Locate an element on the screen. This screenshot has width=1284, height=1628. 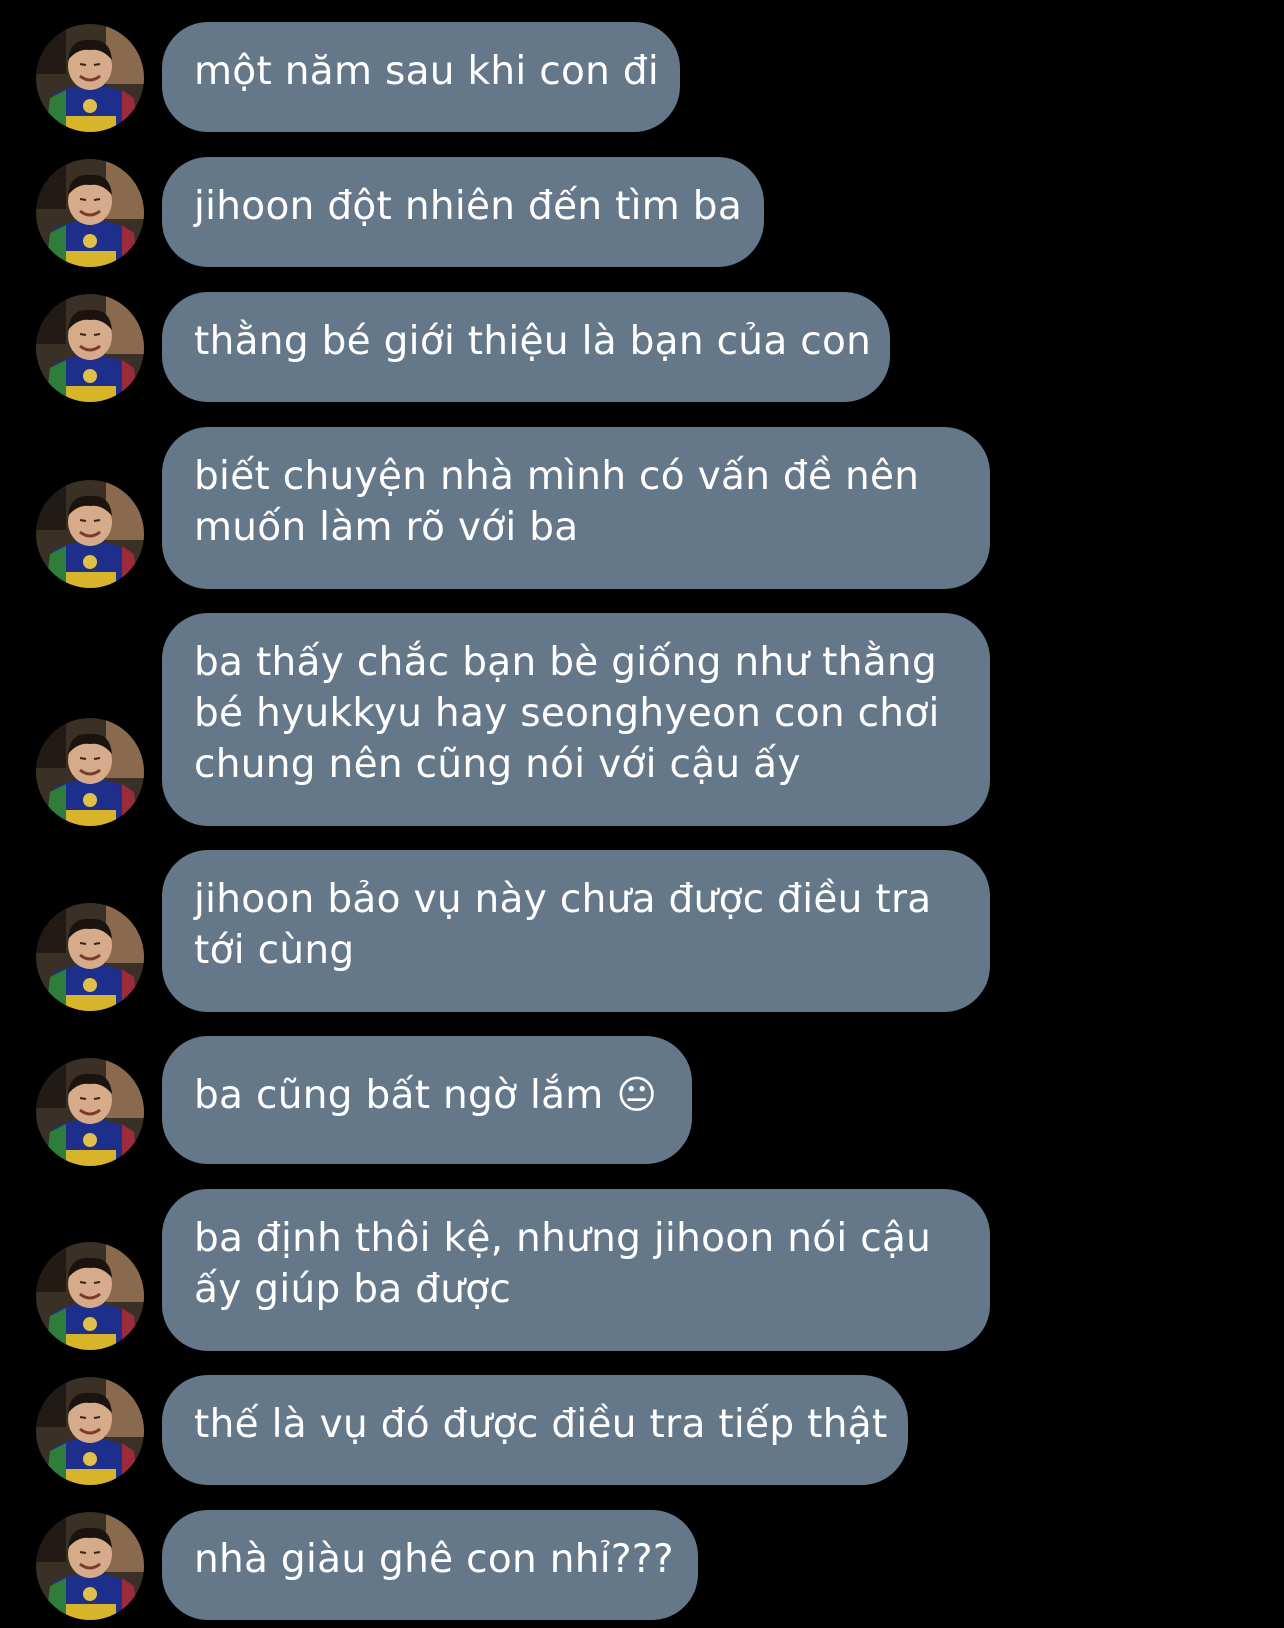
message-text: thế là vụ đó được điều tra tiếp thật is located at coordinates (541, 1424).